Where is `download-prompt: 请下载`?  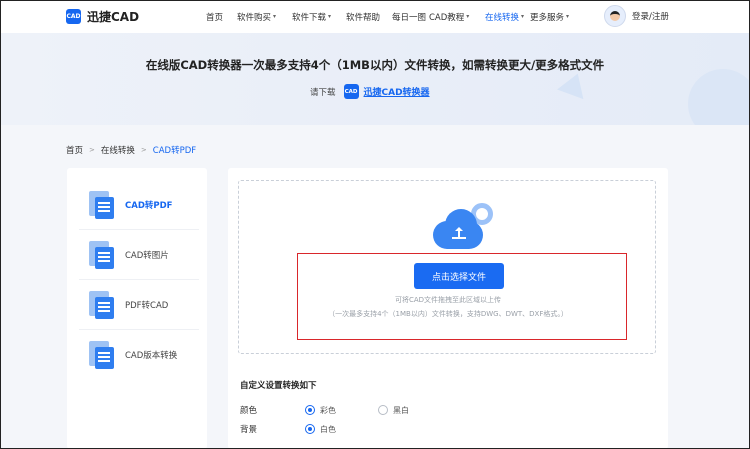
download-prompt: 请下载 is located at coordinates (323, 92).